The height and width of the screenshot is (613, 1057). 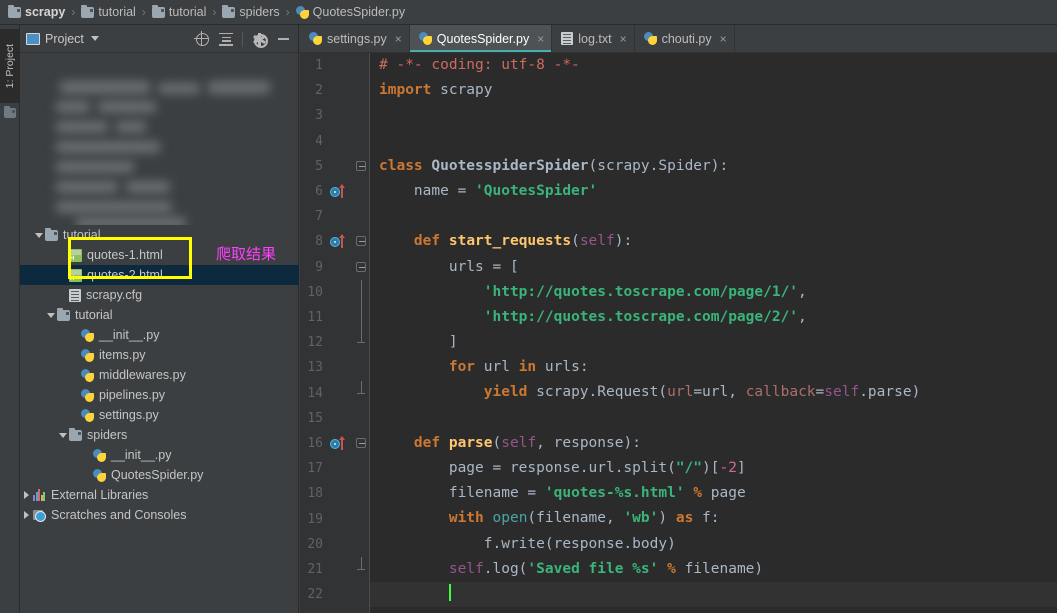 I want to click on settings-button, so click(x=259, y=39).